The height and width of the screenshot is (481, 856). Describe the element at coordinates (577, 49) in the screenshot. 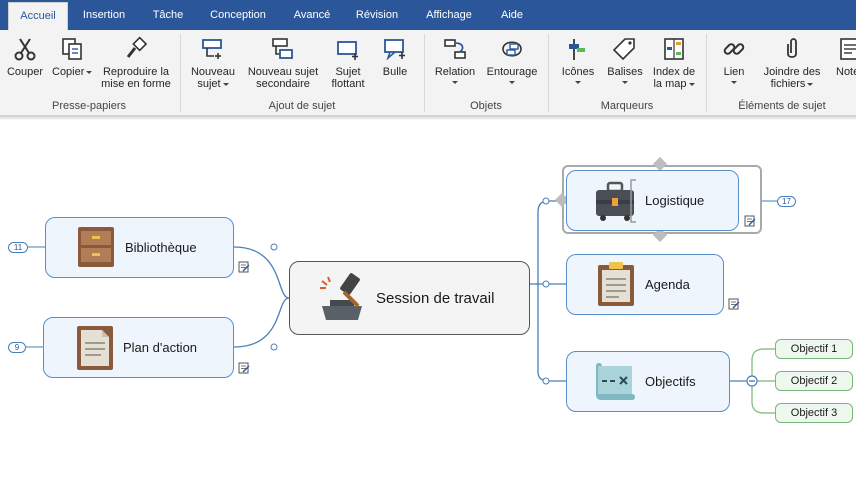

I see `flag-icon` at that location.